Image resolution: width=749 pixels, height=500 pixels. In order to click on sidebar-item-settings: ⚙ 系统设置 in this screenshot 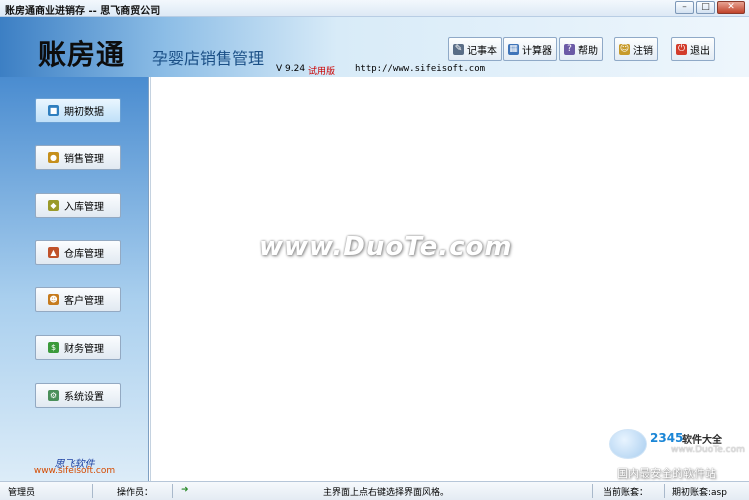, I will do `click(78, 395)`.